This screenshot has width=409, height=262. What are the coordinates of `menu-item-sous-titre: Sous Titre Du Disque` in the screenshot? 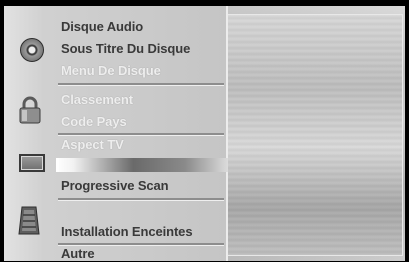 It's located at (125, 48).